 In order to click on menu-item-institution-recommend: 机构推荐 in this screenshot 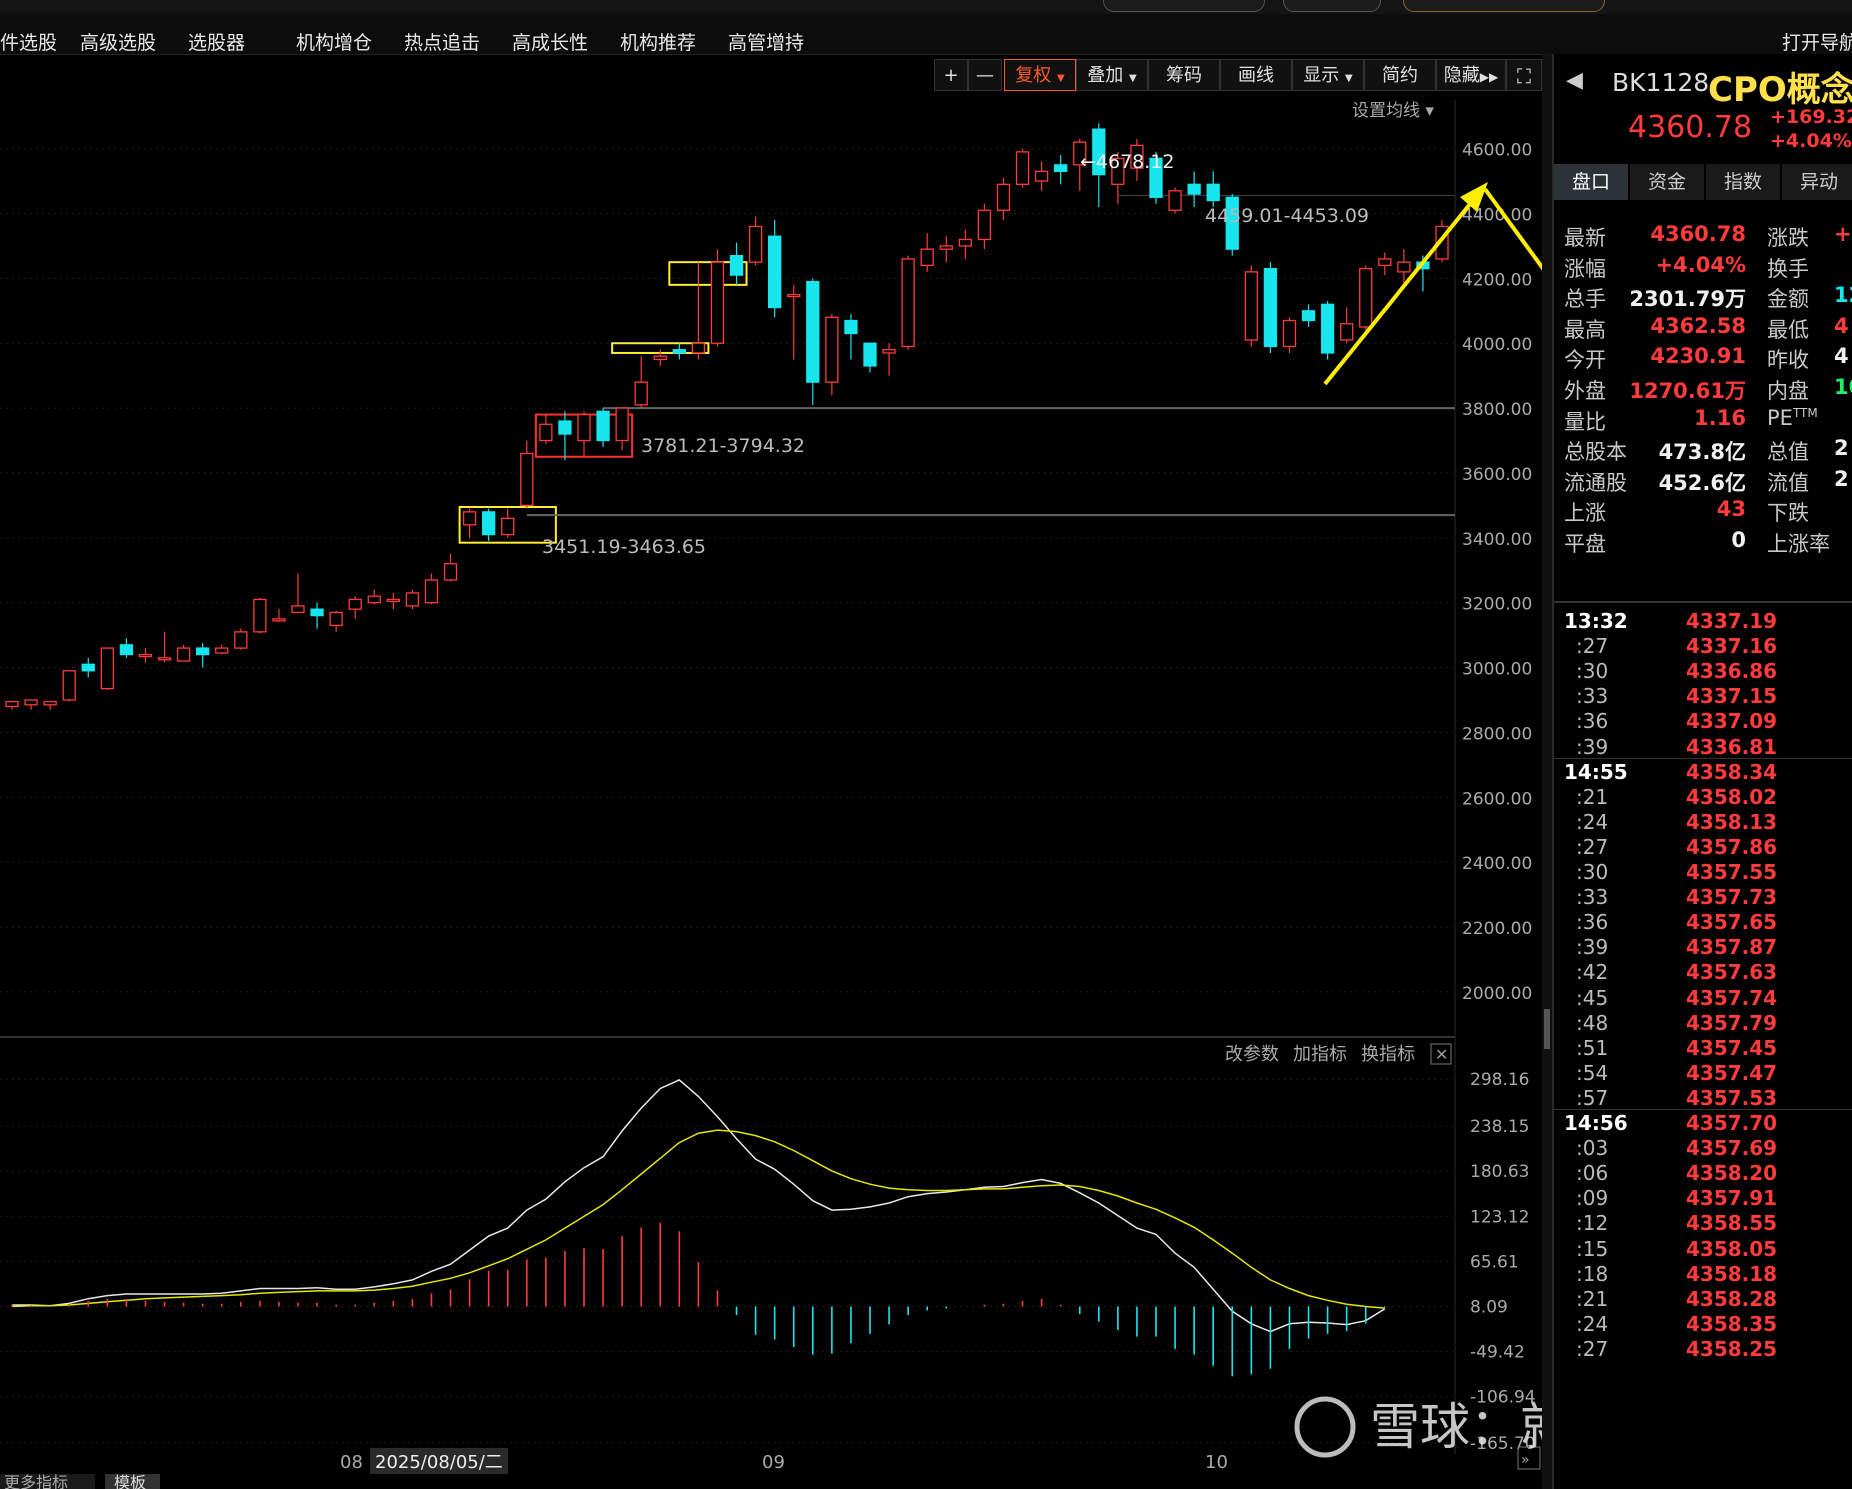, I will do `click(658, 41)`.